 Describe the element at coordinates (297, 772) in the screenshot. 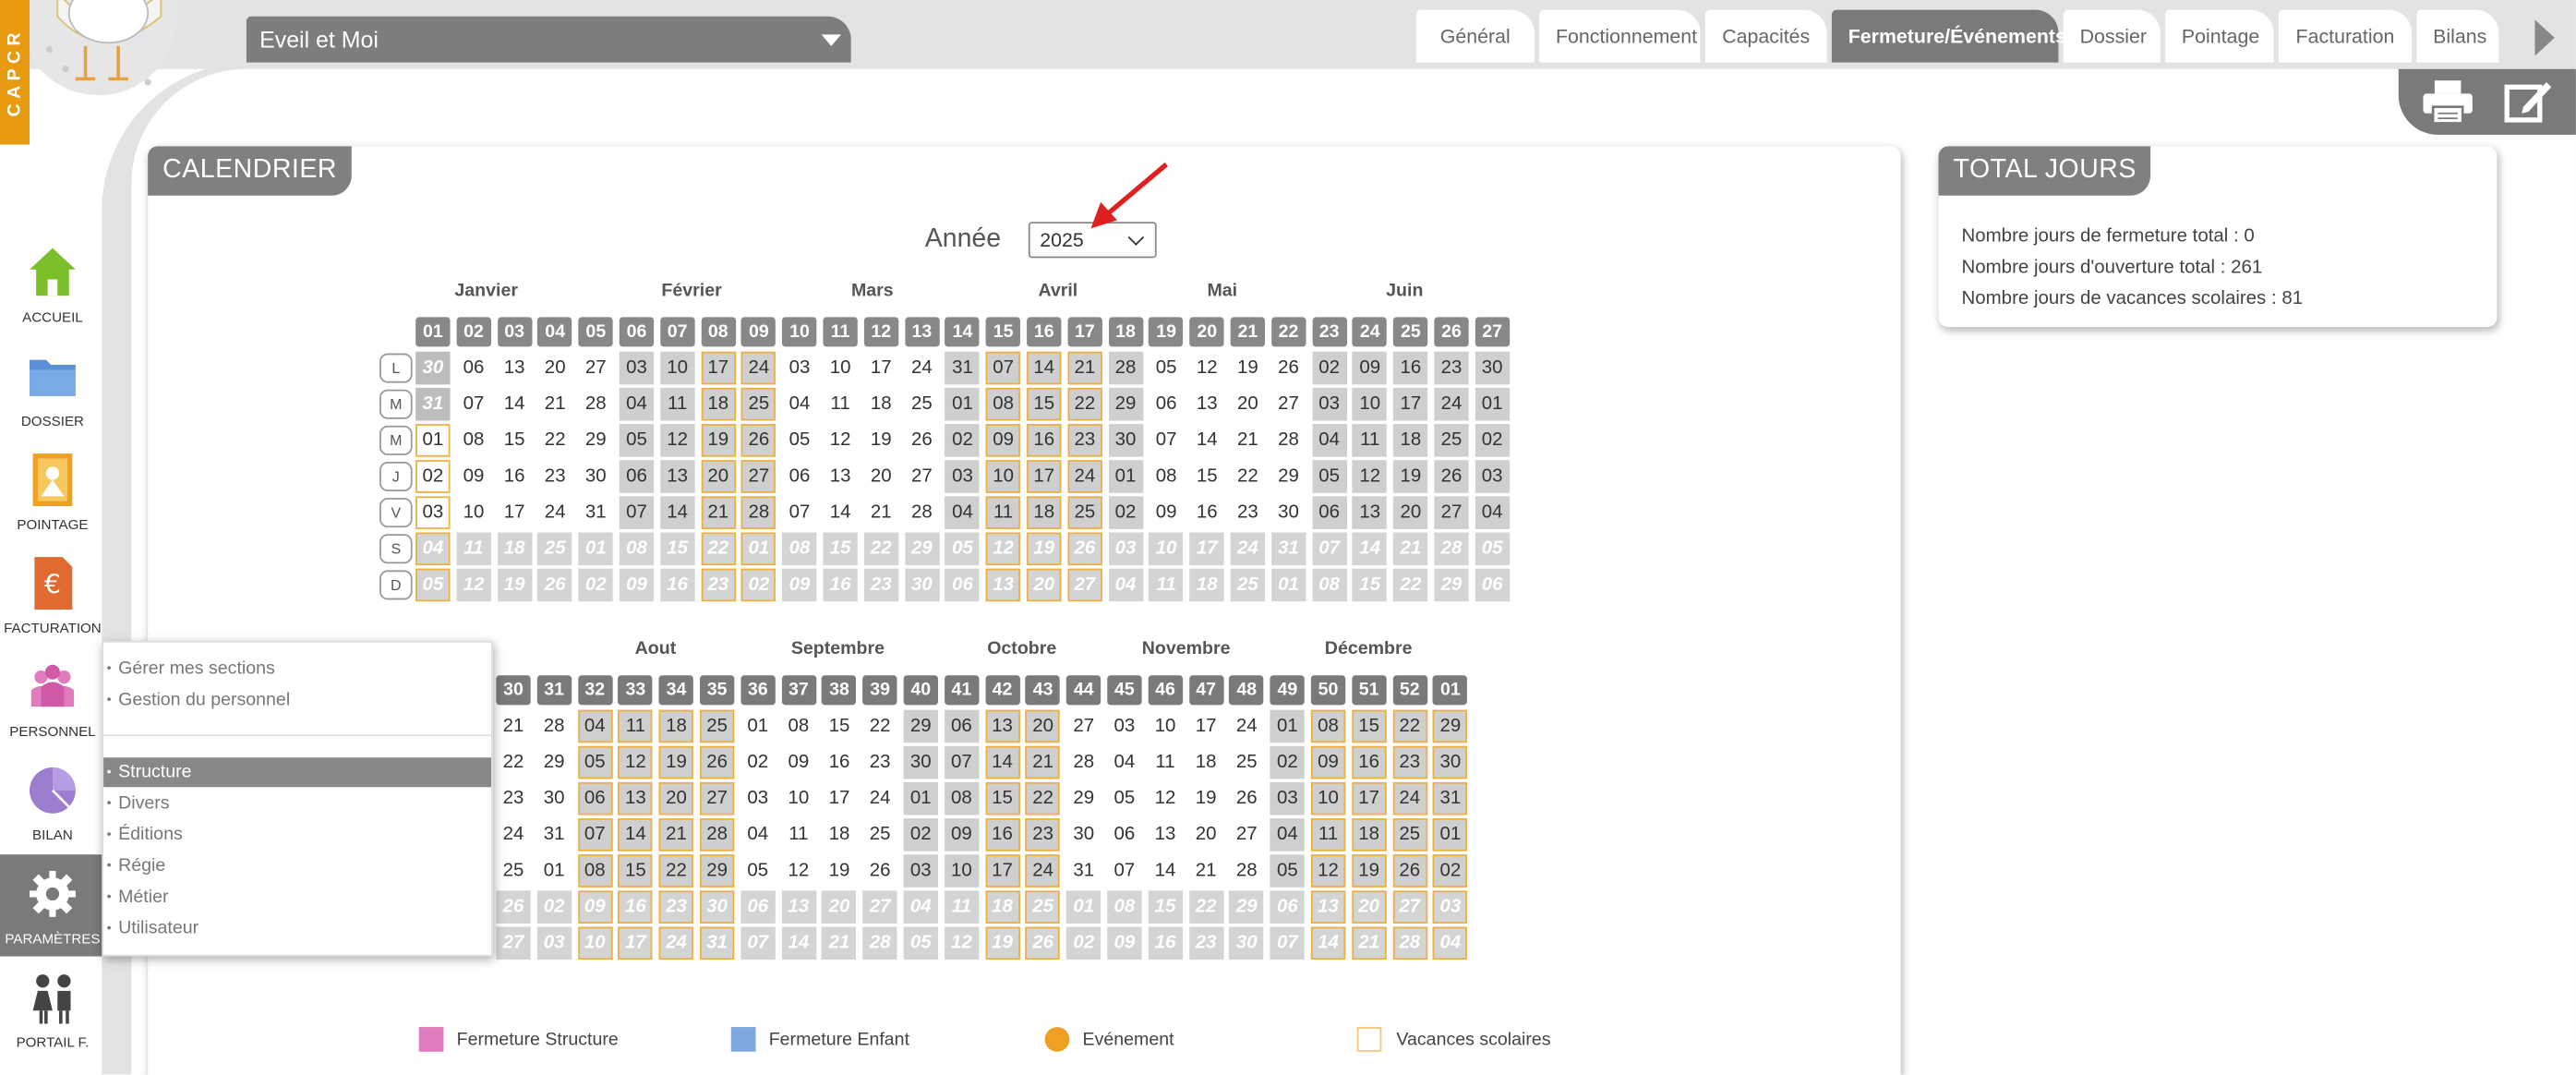

I see `menu-item-structure: Structure` at that location.